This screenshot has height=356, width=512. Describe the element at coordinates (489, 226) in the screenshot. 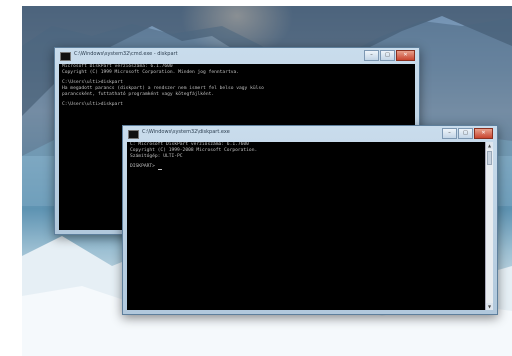

I see `scrollbar: ▲ ▼` at that location.